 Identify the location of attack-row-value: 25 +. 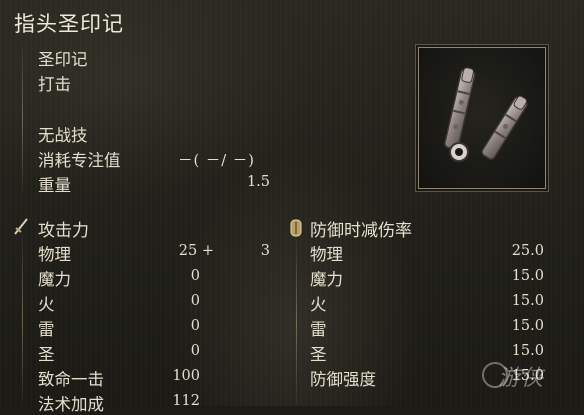
(196, 251).